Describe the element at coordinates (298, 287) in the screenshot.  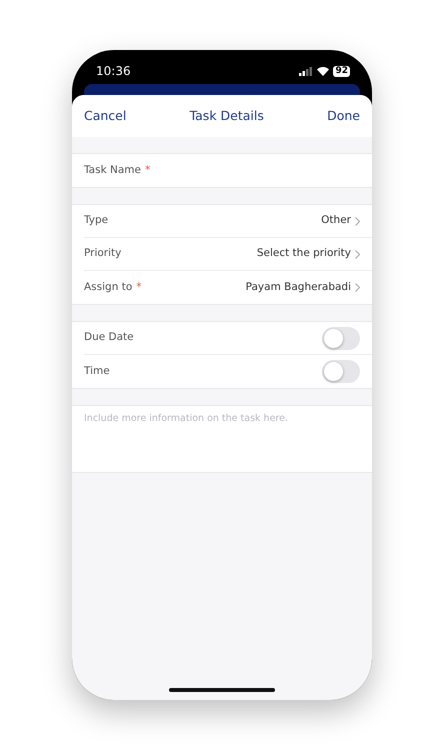
I see `picker-value: Payam Bagherabadi` at that location.